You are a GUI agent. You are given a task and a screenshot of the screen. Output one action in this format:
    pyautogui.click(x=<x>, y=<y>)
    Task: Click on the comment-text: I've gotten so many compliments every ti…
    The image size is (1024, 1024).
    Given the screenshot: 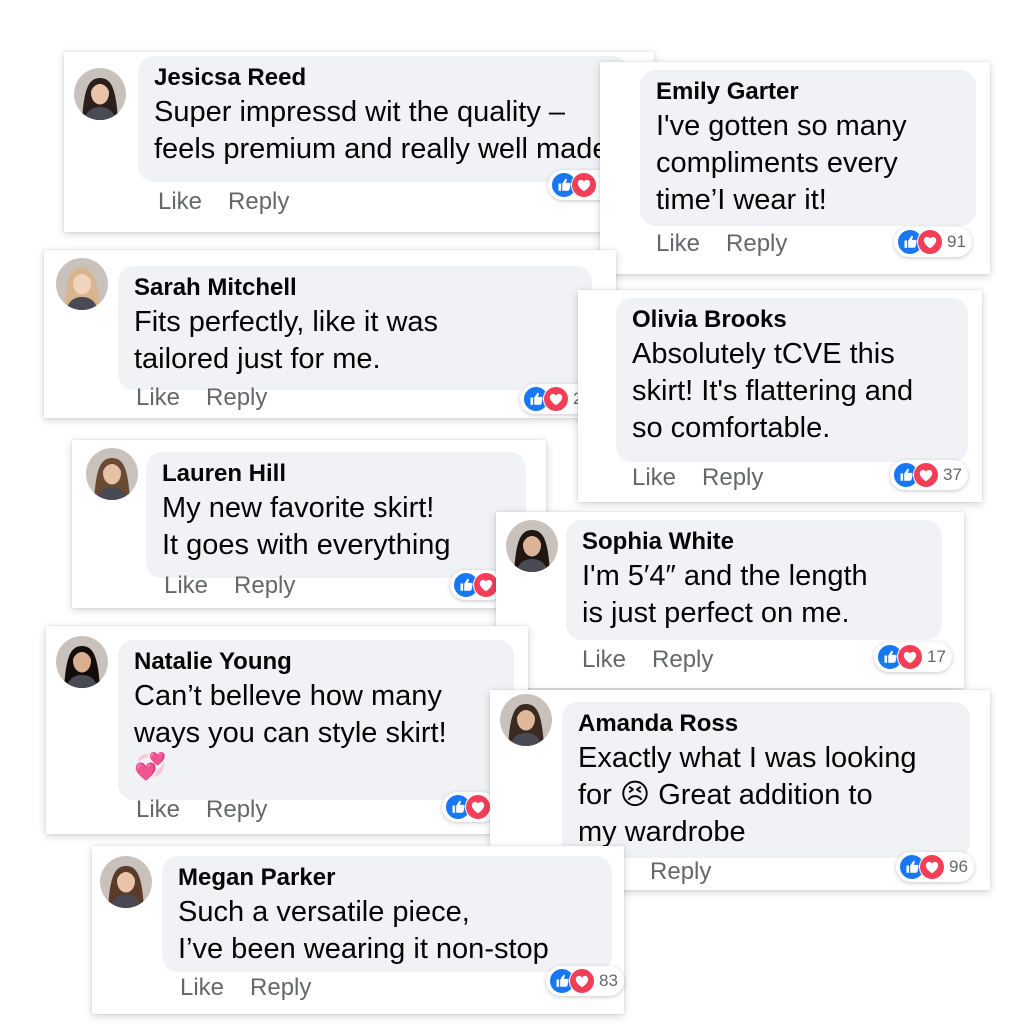 What is the action you would take?
    pyautogui.click(x=781, y=163)
    